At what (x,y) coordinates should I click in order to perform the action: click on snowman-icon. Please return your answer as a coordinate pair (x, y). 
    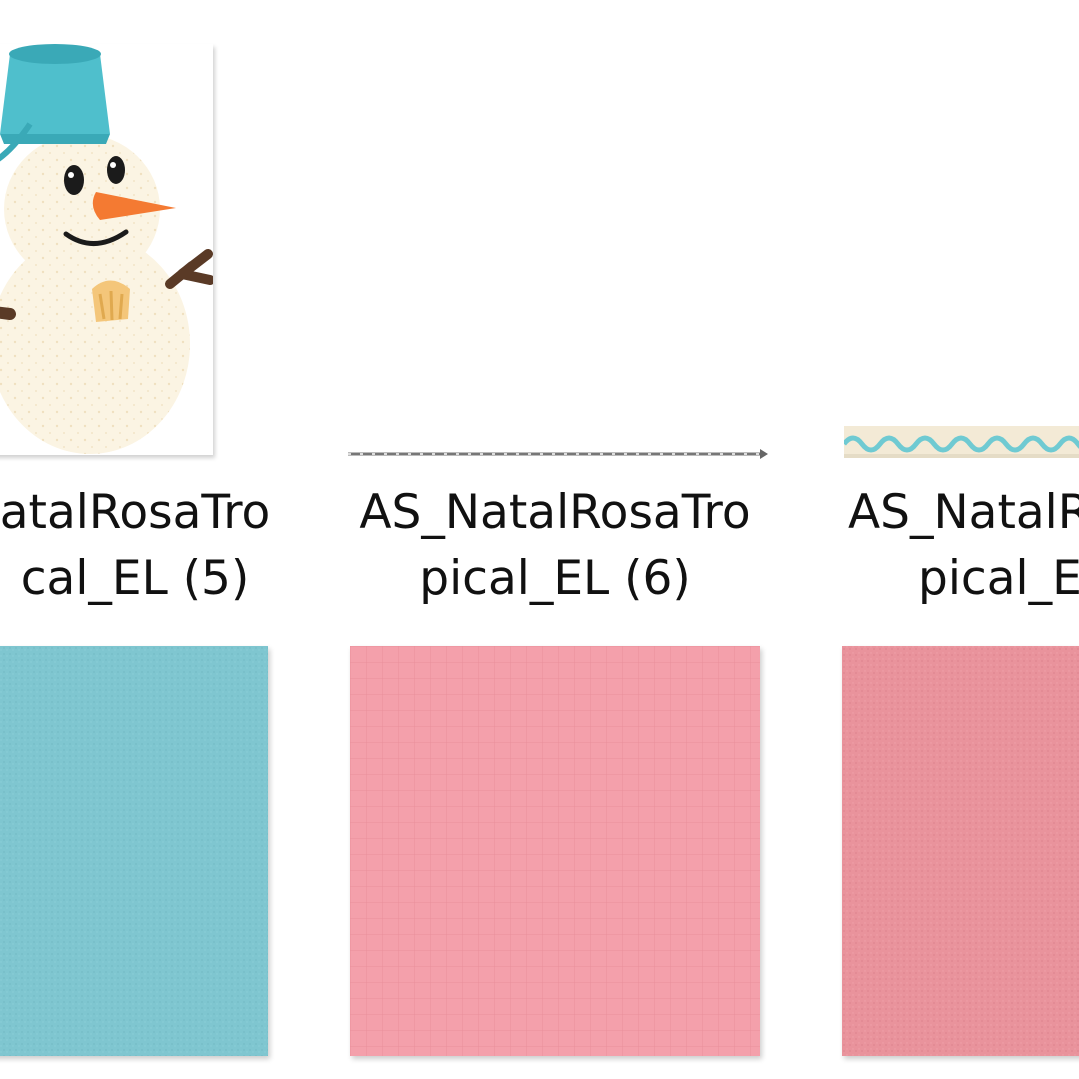
    Looking at the image, I should click on (106, 249).